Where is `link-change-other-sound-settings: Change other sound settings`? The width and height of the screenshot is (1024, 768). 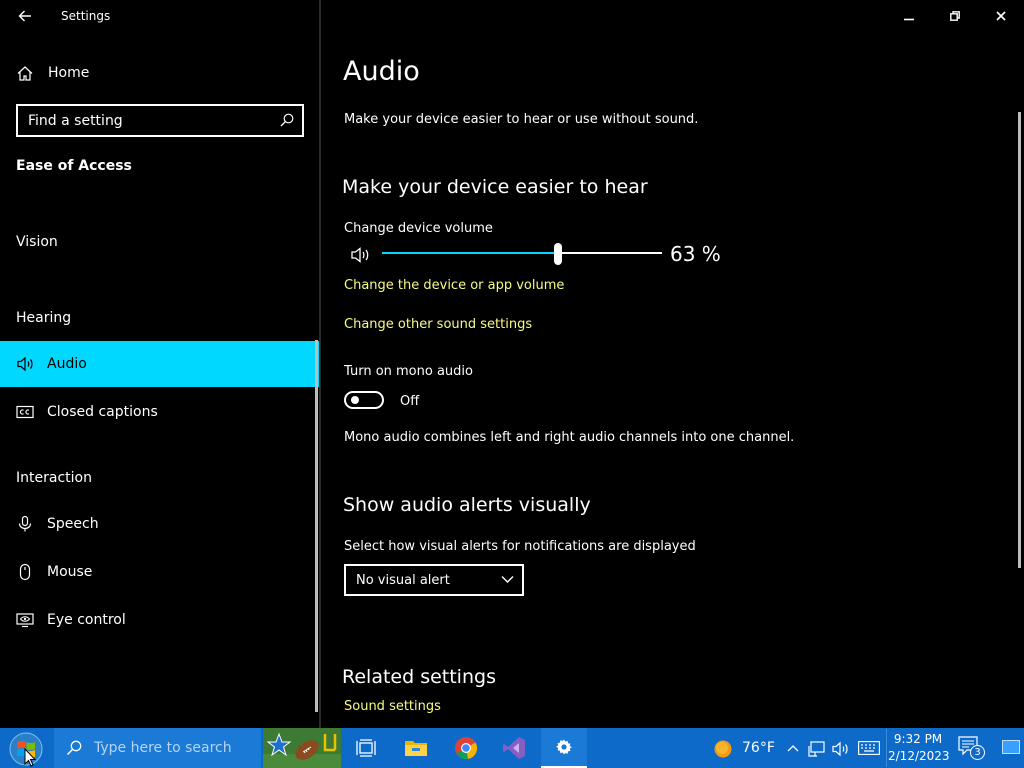
link-change-other-sound-settings: Change other sound settings is located at coordinates (438, 324).